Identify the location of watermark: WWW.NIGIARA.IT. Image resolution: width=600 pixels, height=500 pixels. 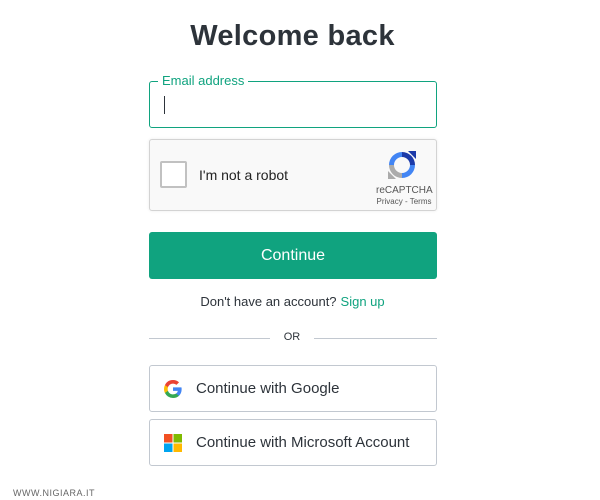
(54, 493).